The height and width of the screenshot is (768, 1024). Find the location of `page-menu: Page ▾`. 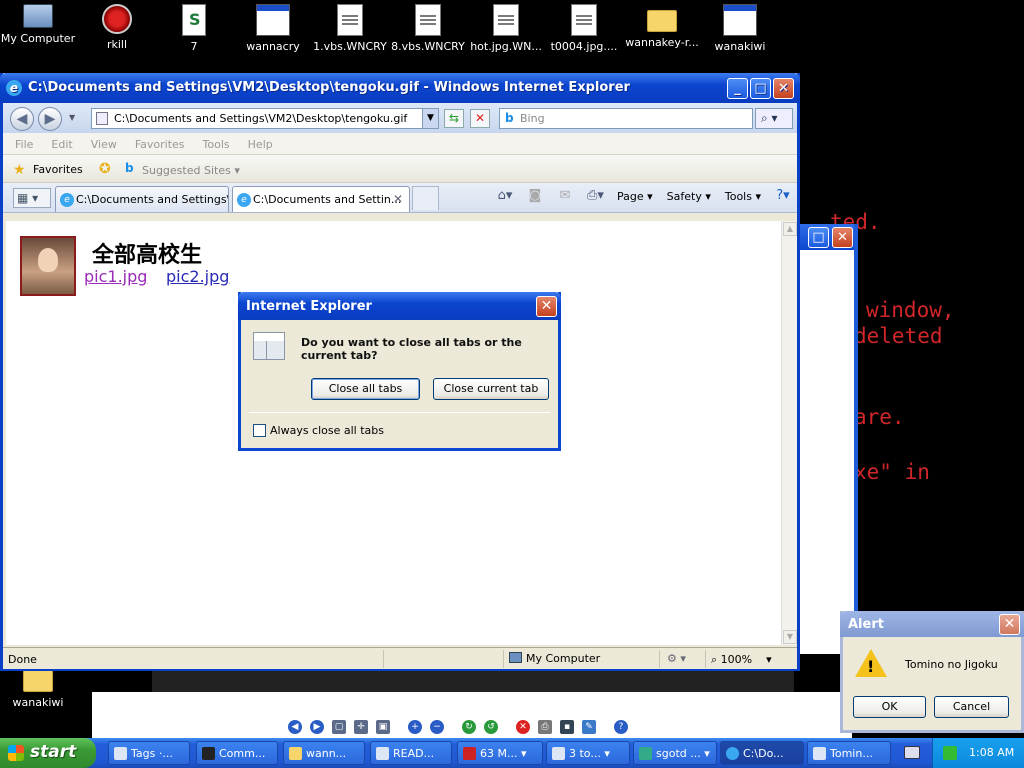

page-menu: Page ▾ is located at coordinates (635, 196).